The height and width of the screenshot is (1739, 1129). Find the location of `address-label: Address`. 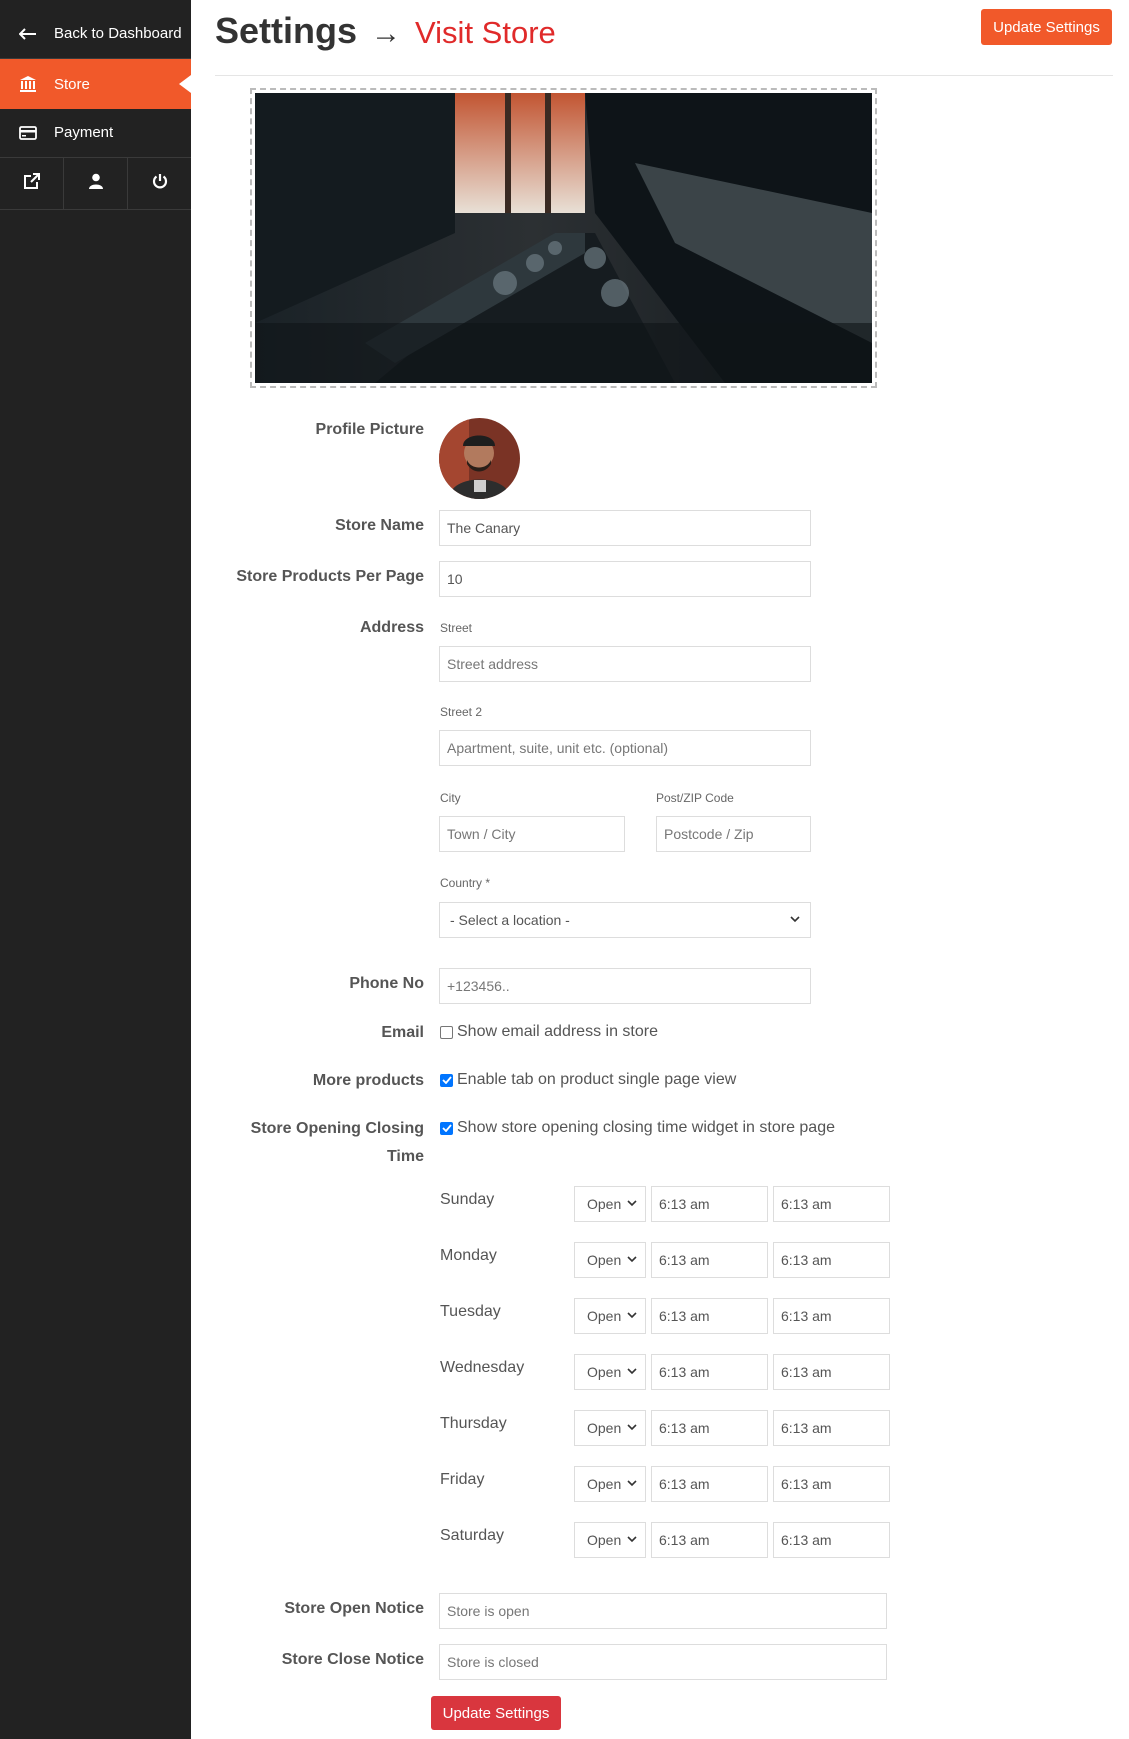

address-label: Address is located at coordinates (391, 627).